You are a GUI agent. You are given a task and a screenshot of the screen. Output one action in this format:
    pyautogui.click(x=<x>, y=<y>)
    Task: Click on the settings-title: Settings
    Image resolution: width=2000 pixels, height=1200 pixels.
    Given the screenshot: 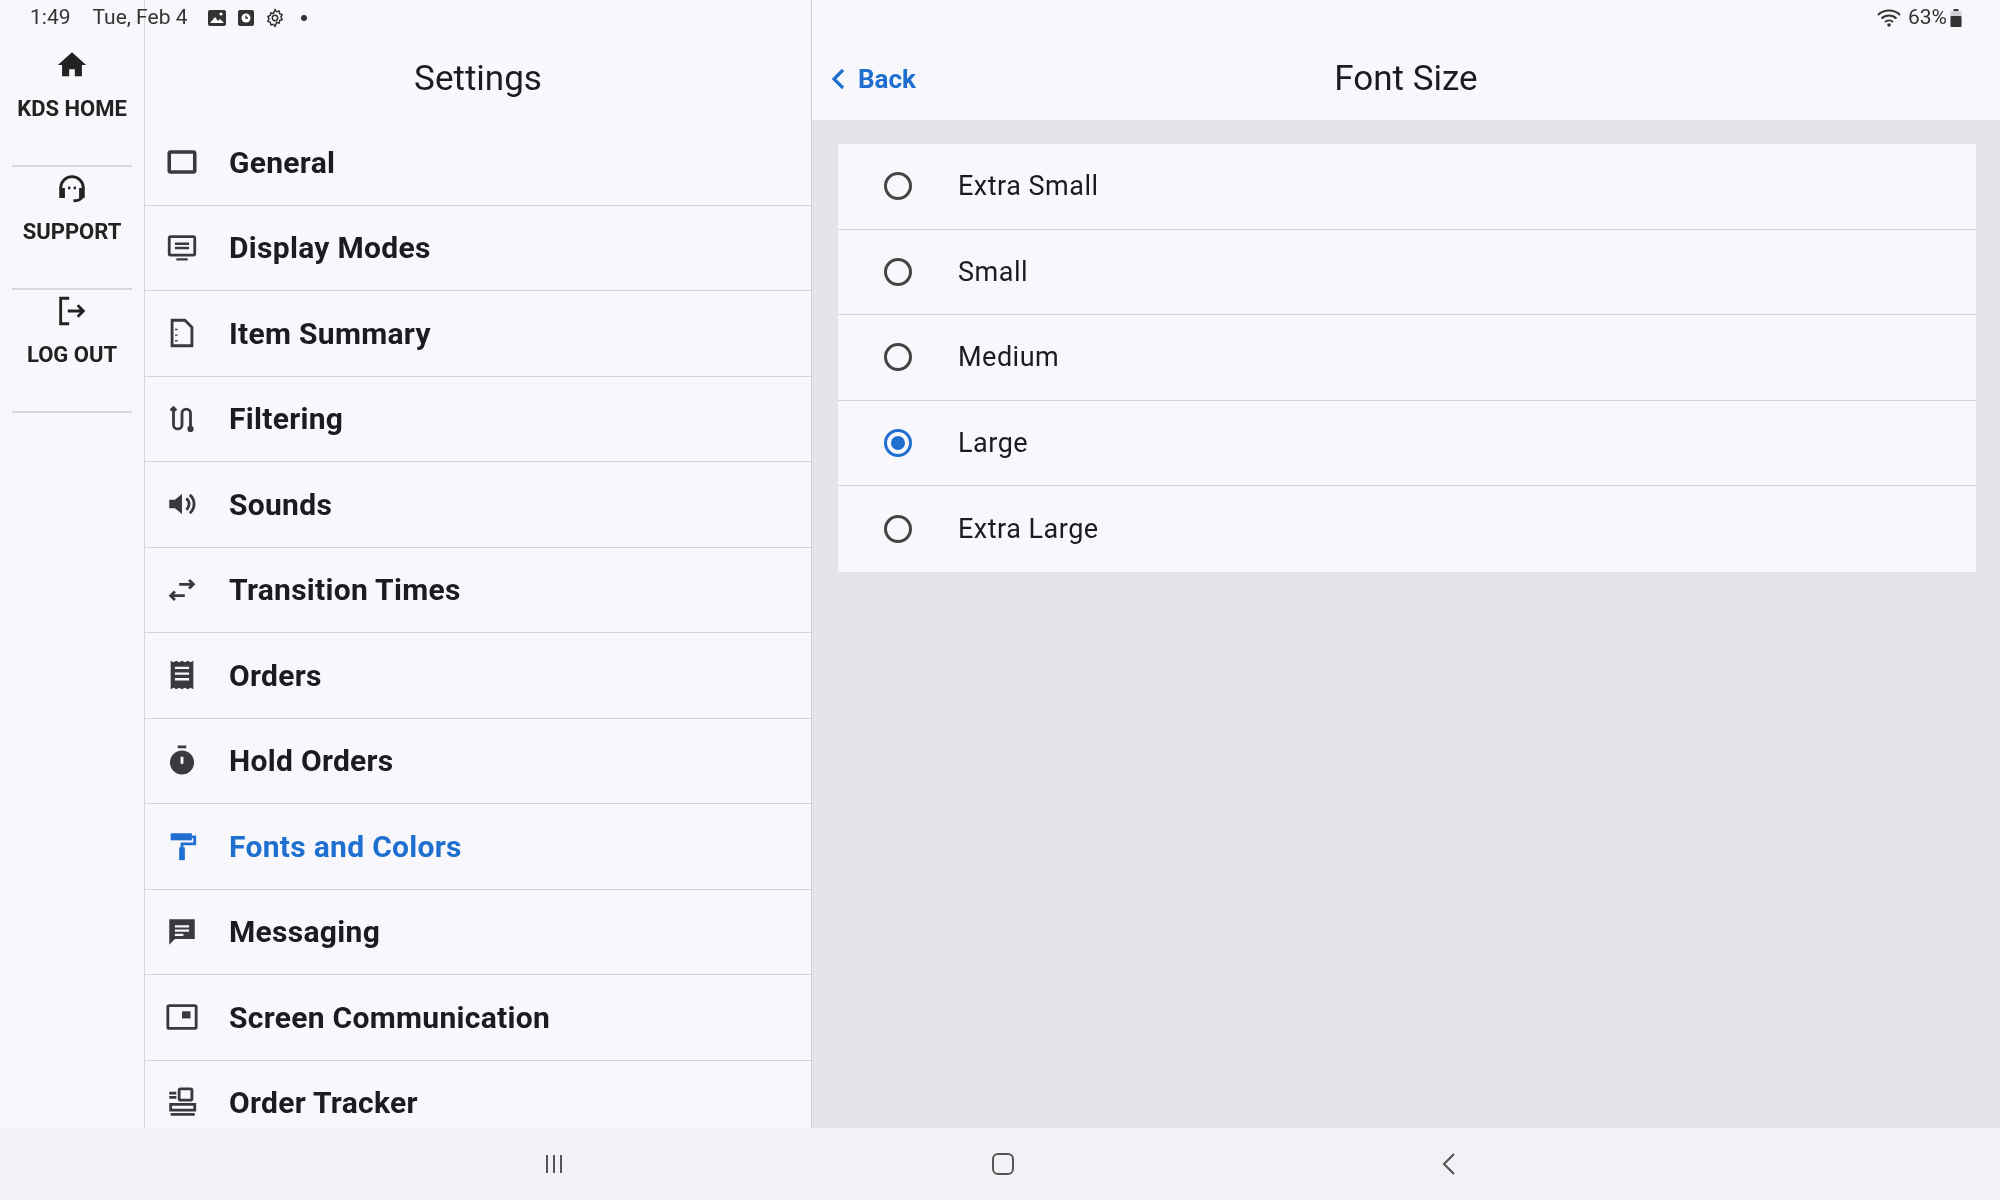 What is the action you would take?
    pyautogui.click(x=478, y=78)
    